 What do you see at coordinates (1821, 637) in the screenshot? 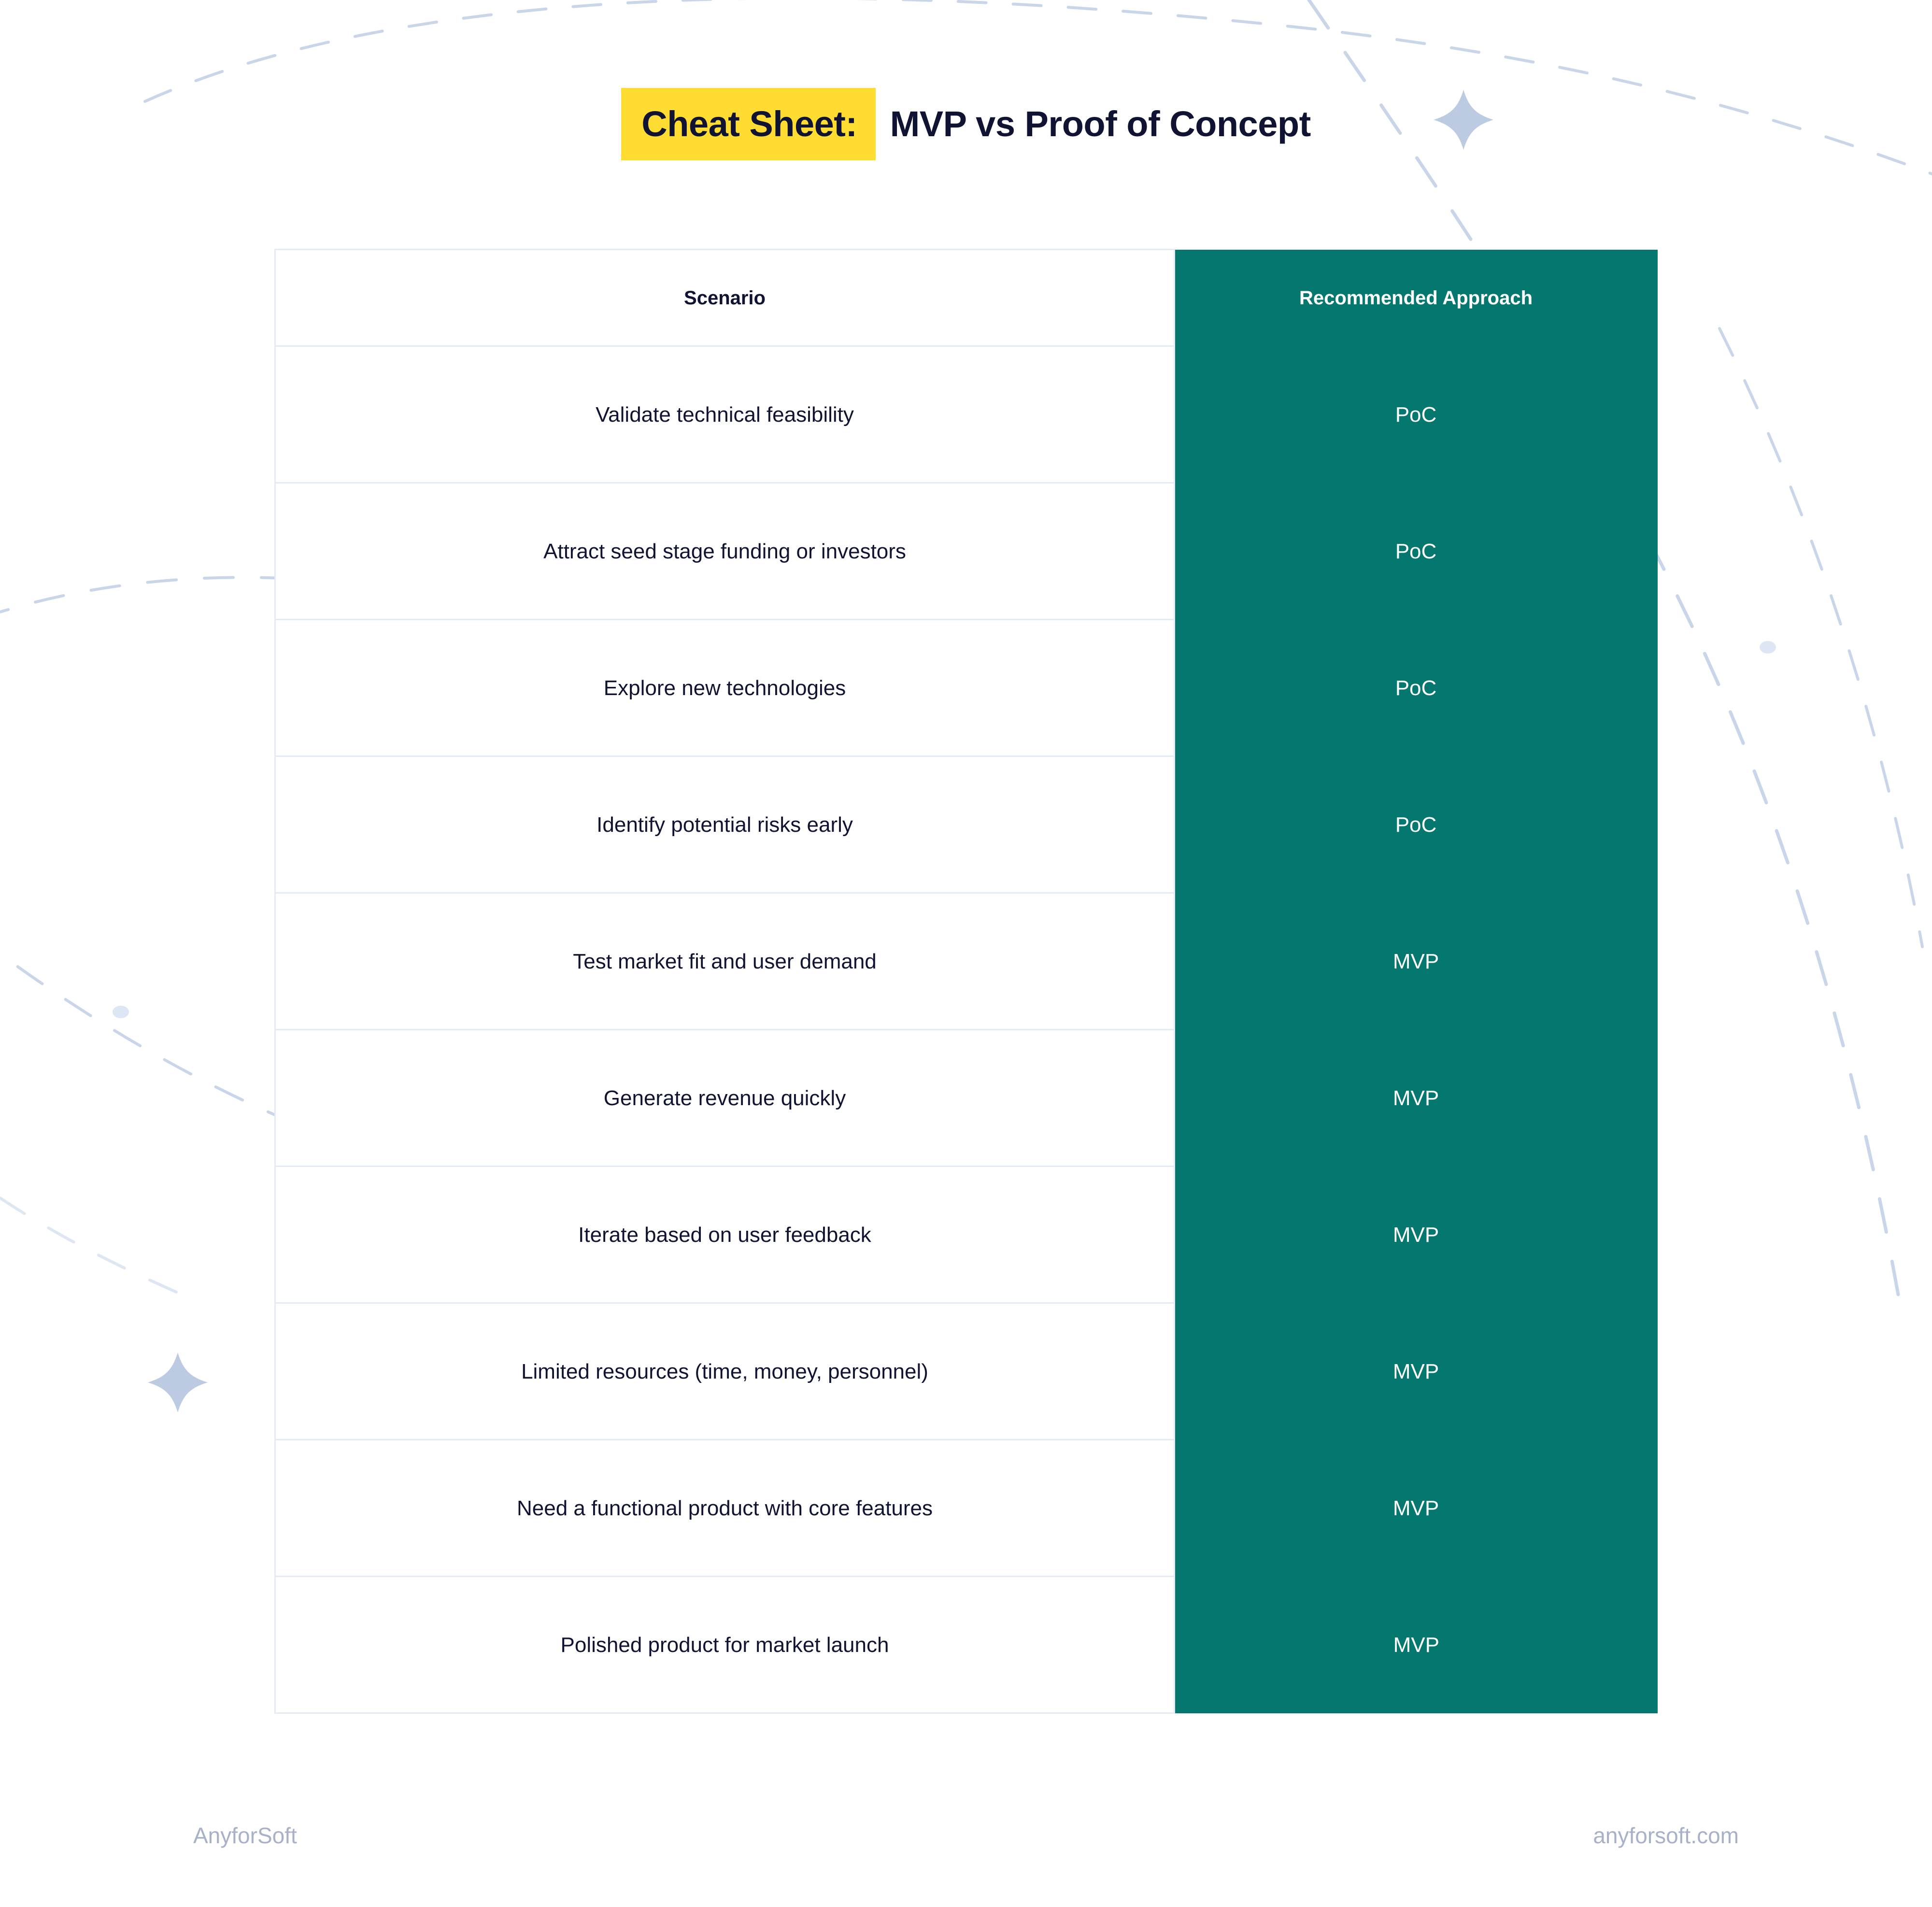
I see `dashed-curve-right-outer` at bounding box center [1821, 637].